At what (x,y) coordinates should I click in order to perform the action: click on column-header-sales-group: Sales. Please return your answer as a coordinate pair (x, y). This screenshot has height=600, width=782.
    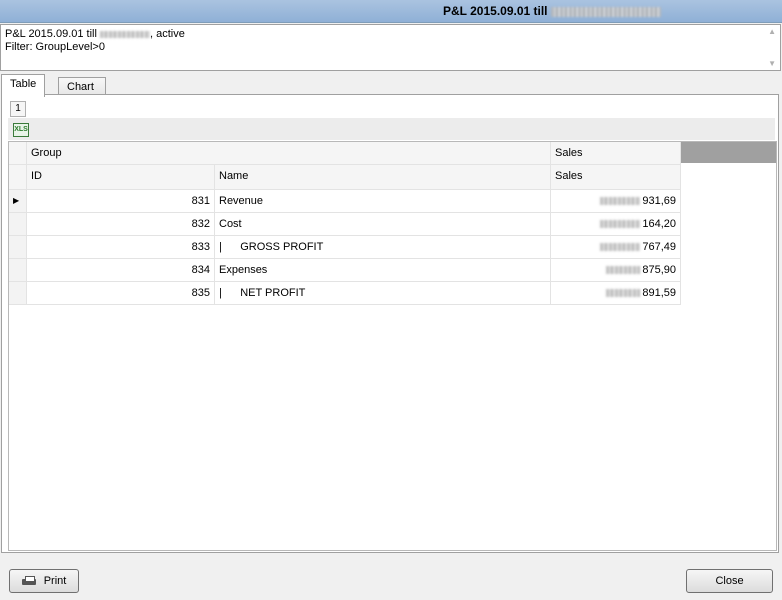
    Looking at the image, I should click on (616, 153).